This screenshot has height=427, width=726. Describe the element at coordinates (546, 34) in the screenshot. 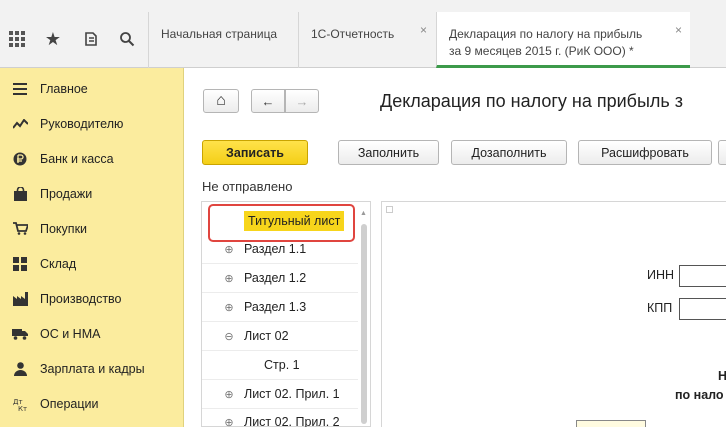

I see `tab-label-line1: Декларация по налогу на прибыль` at that location.